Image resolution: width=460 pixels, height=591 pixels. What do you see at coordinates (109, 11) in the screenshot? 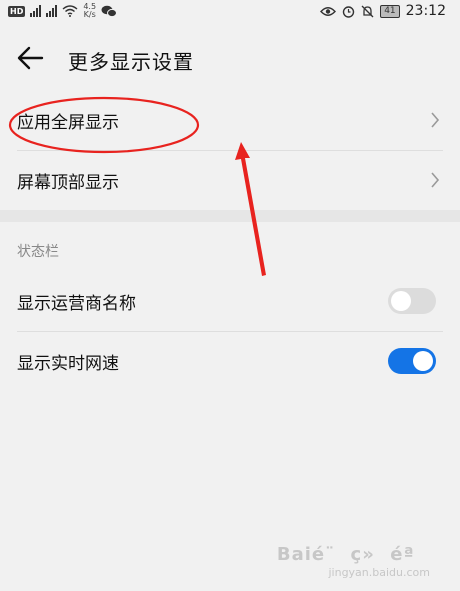
I see `wechat-icon` at bounding box center [109, 11].